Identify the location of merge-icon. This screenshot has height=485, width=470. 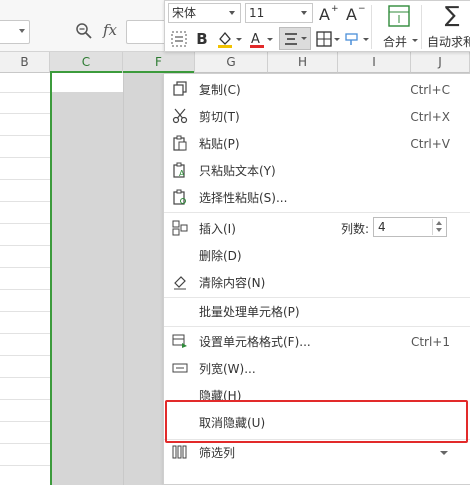
(399, 16).